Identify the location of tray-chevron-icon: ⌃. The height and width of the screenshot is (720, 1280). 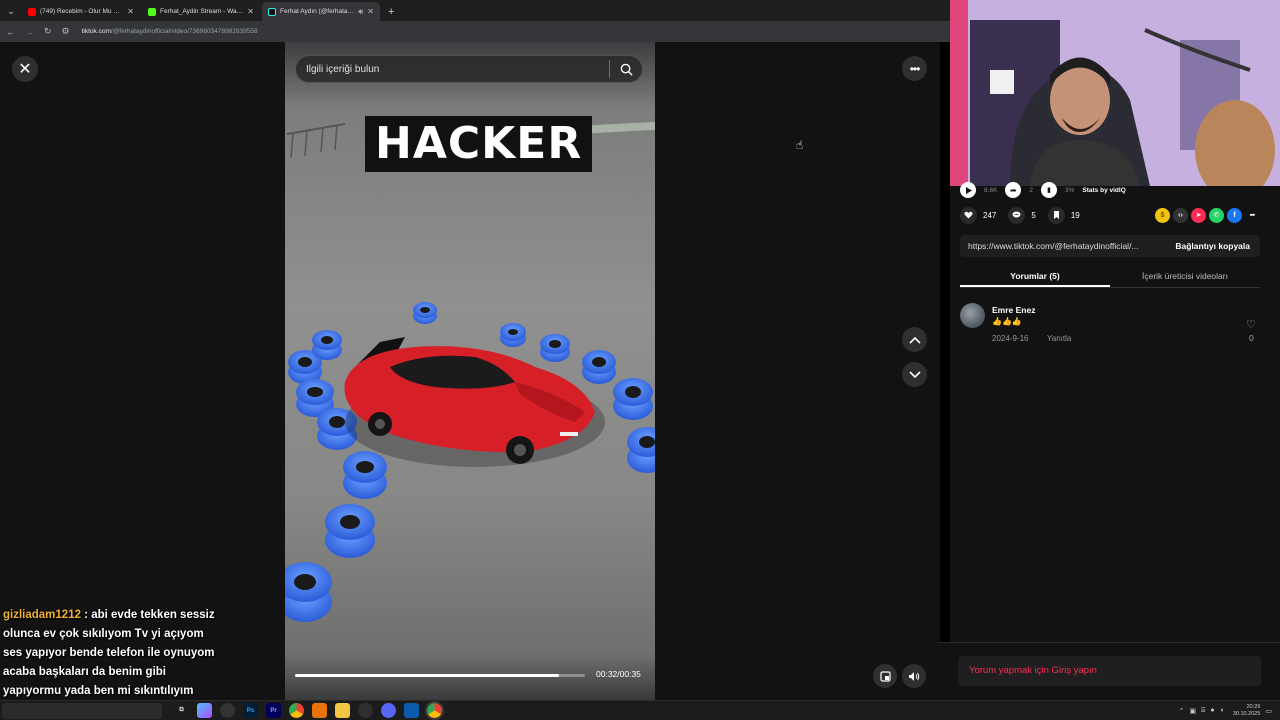
(1182, 711).